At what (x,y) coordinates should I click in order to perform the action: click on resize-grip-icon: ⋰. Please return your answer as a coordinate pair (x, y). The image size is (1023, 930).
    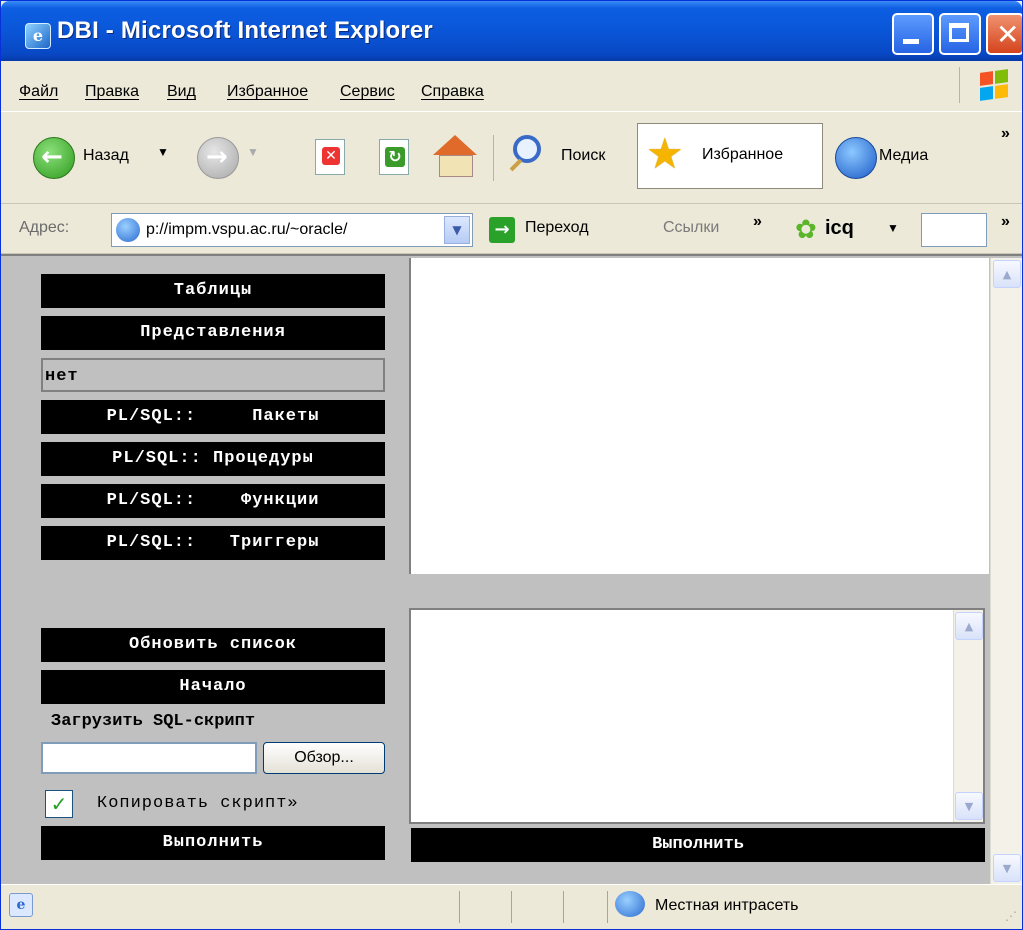
    Looking at the image, I should click on (1011, 916).